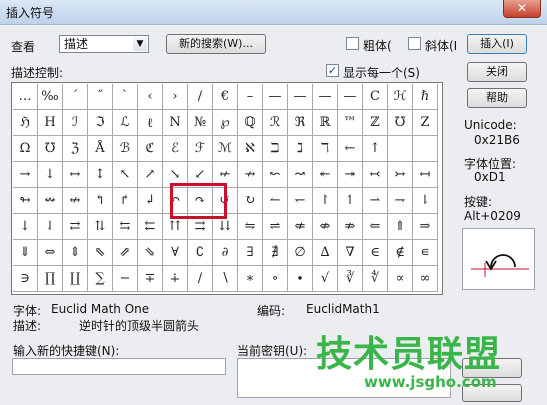  I want to click on symbol-cell: ↚, so click(225, 175).